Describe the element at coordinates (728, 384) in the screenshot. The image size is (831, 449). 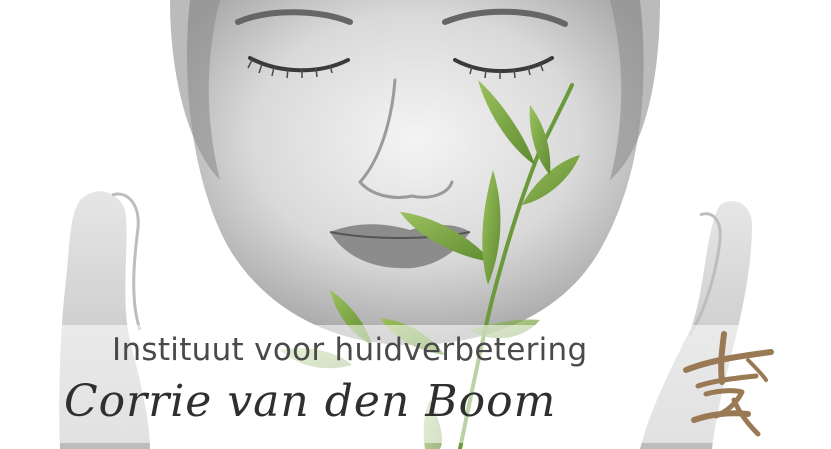
I see `calligraphy-mark-icon` at that location.